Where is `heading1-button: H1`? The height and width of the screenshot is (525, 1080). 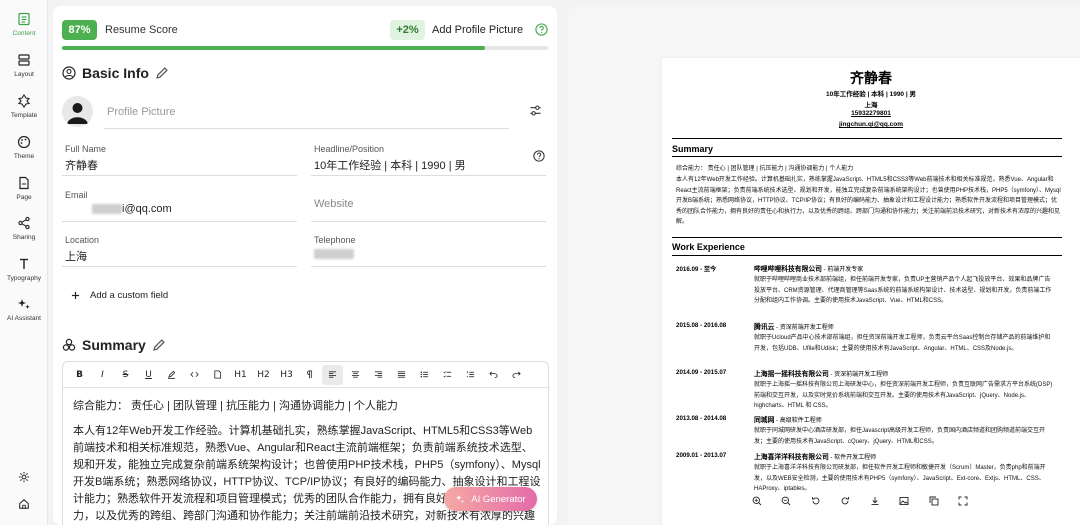 heading1-button: H1 is located at coordinates (240, 375).